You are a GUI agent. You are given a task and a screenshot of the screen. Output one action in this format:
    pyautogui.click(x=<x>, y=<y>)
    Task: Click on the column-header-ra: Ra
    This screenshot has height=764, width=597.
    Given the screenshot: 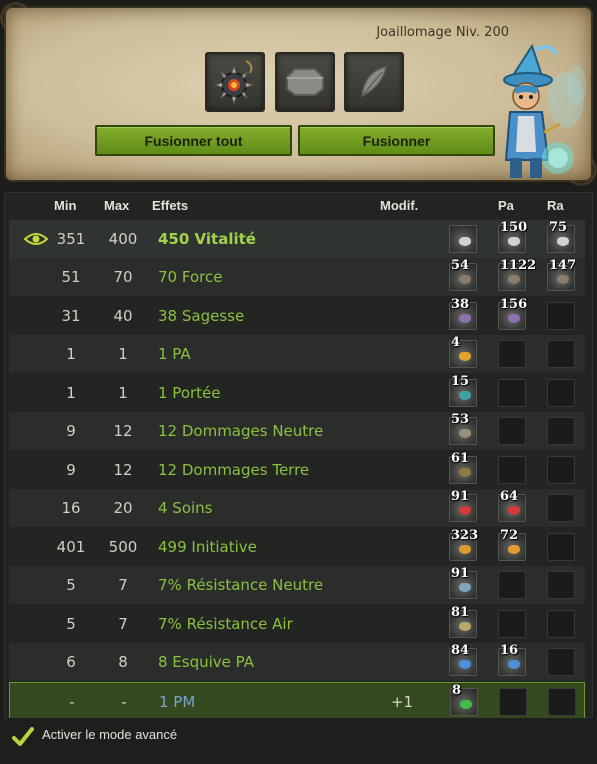 What is the action you would take?
    pyautogui.click(x=555, y=205)
    